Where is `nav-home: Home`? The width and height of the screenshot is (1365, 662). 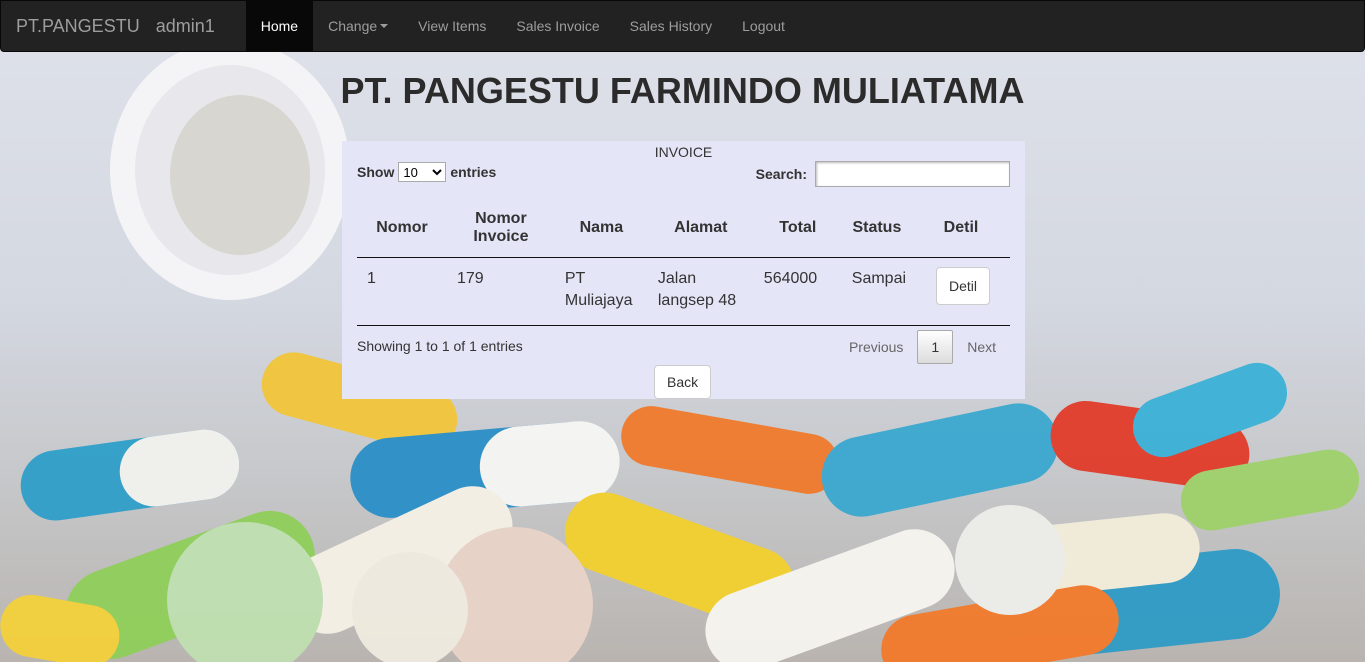 nav-home: Home is located at coordinates (279, 26).